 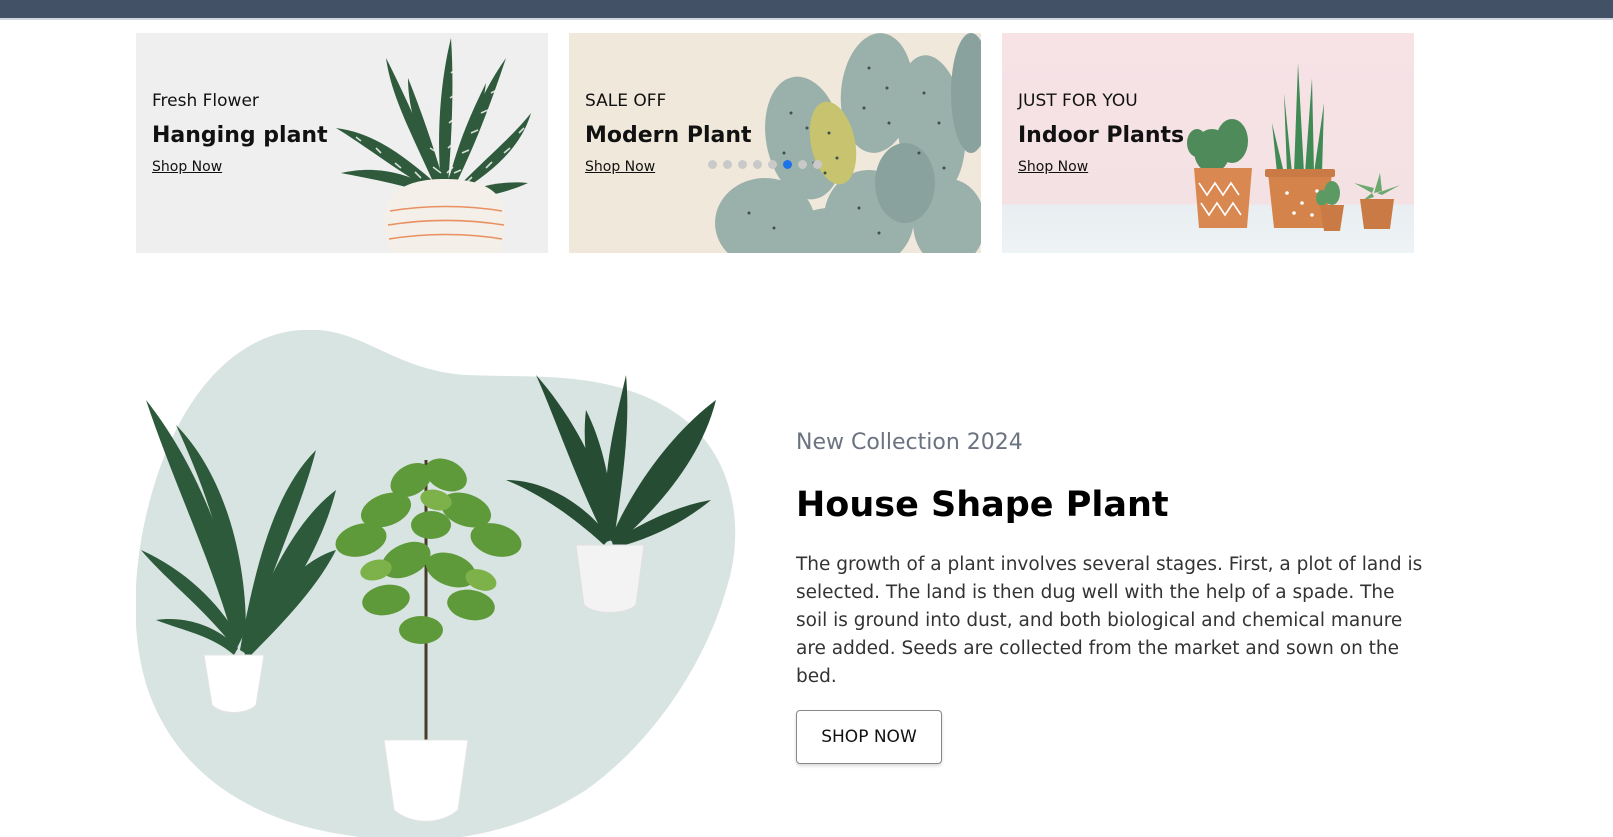 What do you see at coordinates (765, 164) in the screenshot?
I see `carousel-indicators` at bounding box center [765, 164].